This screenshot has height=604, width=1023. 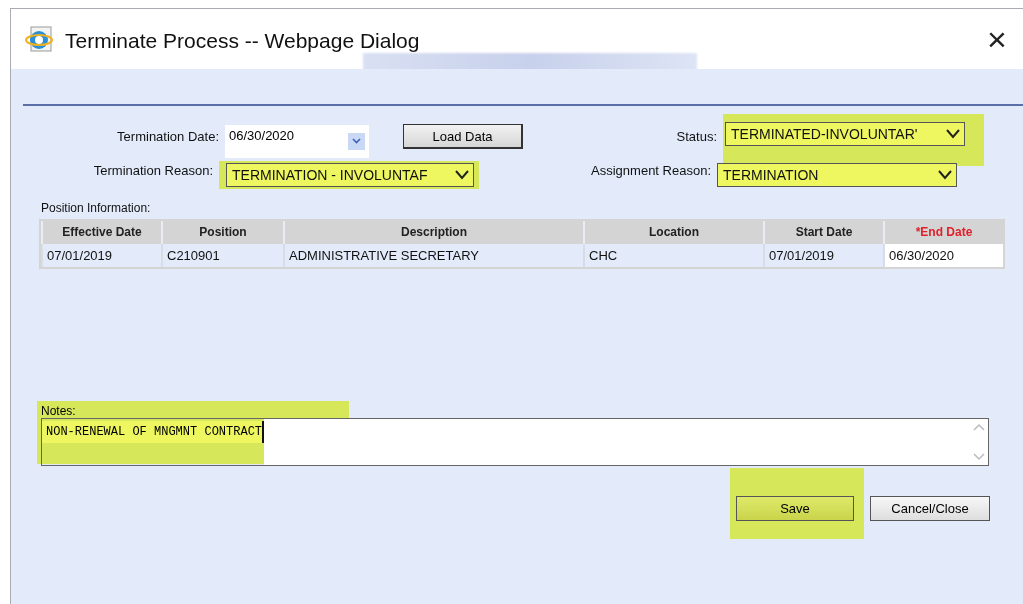 What do you see at coordinates (243, 41) in the screenshot?
I see `window-title: Terminate Process -- Webpage Dialog` at bounding box center [243, 41].